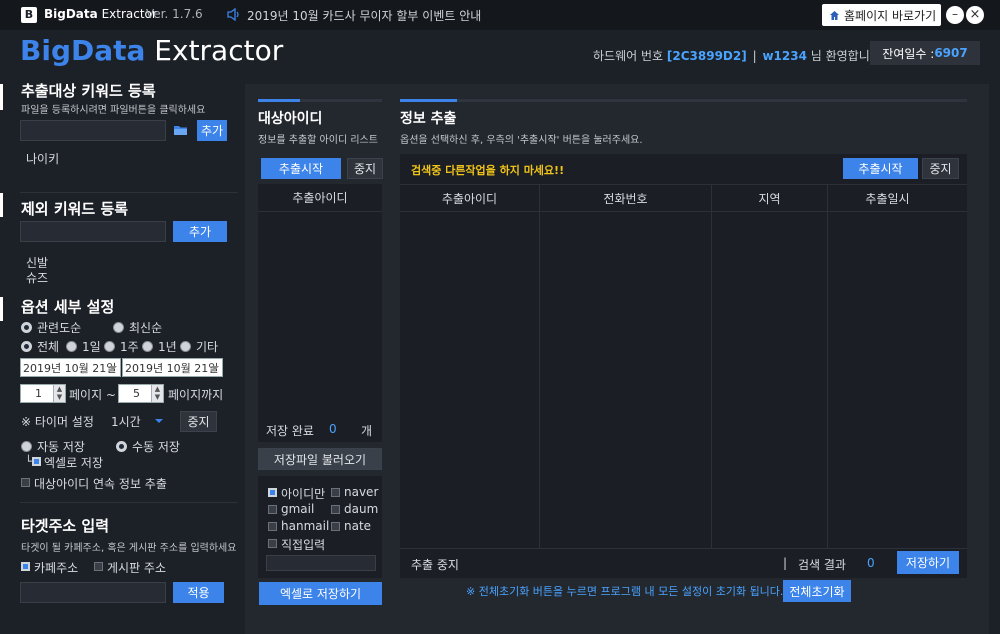 This screenshot has height=634, width=1000. I want to click on options-section-title: 옵션 세부 설정, so click(68, 307).